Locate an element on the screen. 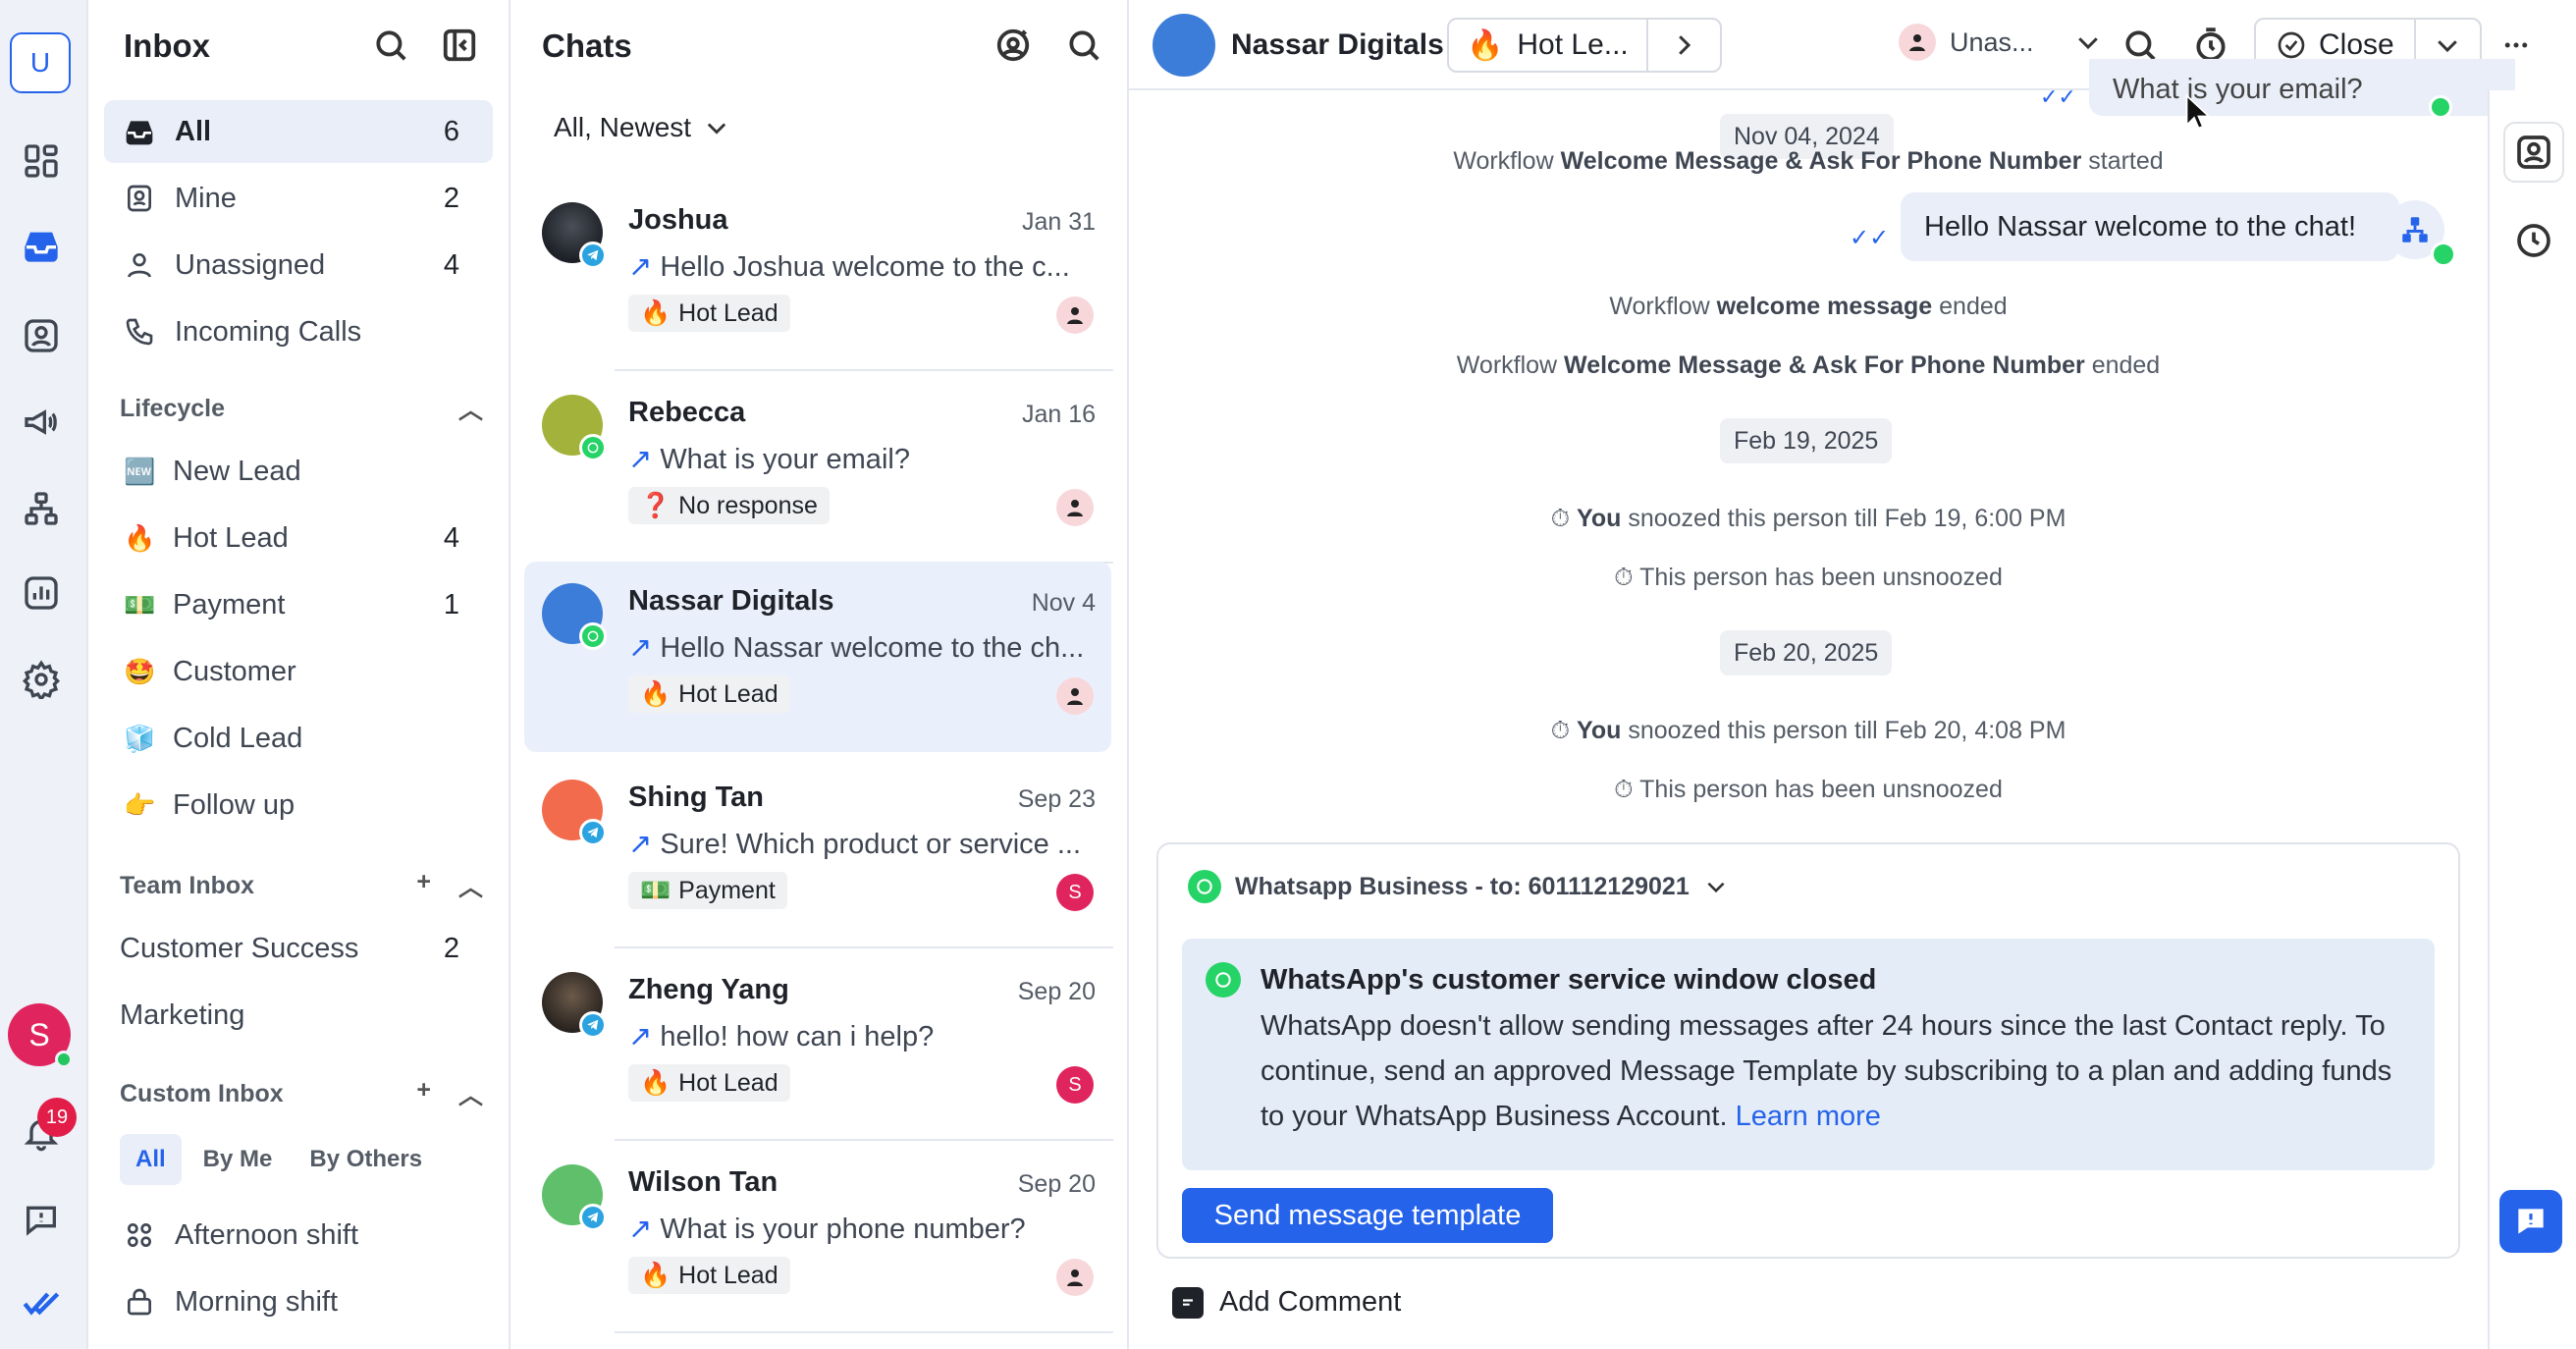 The image size is (2576, 1349). workflows-icon is located at coordinates (41, 509).